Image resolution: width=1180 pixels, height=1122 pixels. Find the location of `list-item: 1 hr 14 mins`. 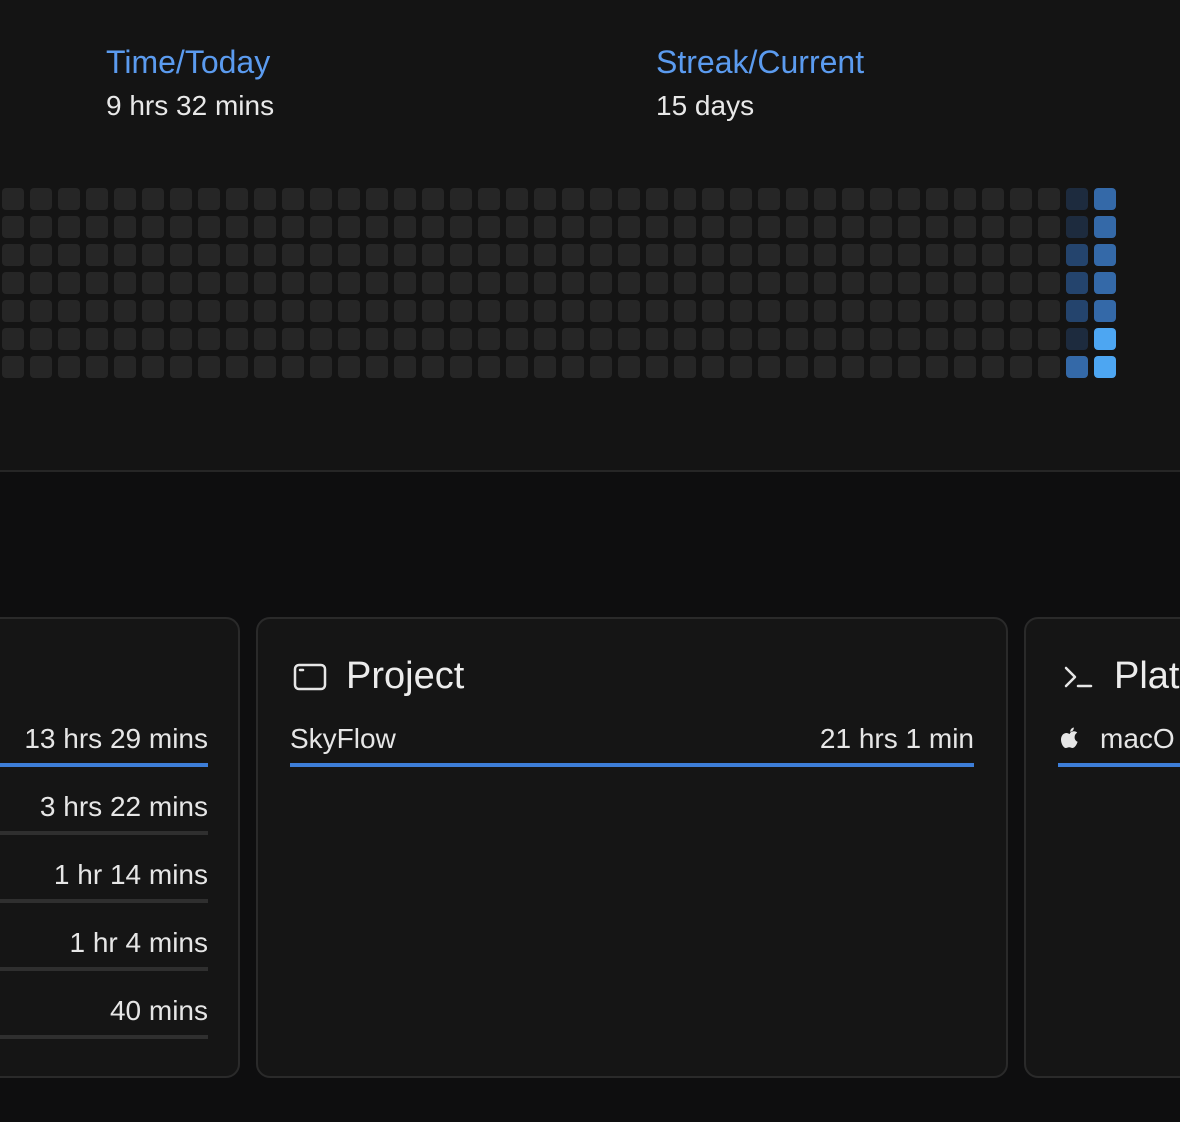

list-item: 1 hr 14 mins is located at coordinates (104, 877).